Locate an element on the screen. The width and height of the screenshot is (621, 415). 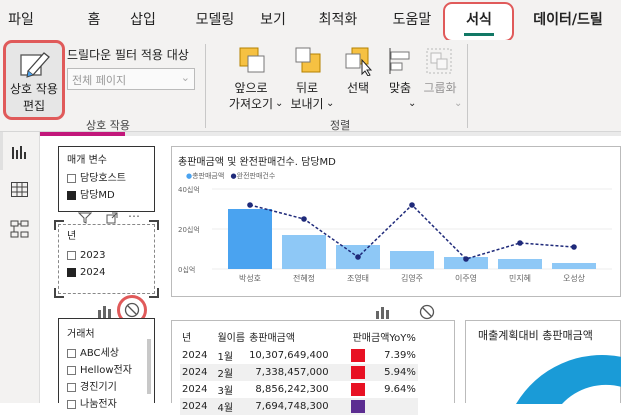
align-icon is located at coordinates (399, 61).